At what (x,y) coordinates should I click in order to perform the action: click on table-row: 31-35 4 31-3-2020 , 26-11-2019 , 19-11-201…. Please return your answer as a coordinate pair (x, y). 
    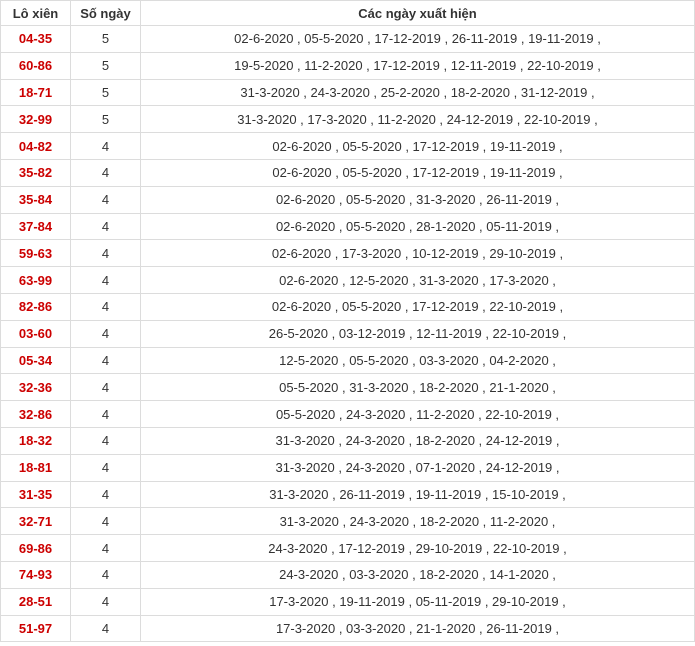
    Looking at the image, I should click on (347, 494).